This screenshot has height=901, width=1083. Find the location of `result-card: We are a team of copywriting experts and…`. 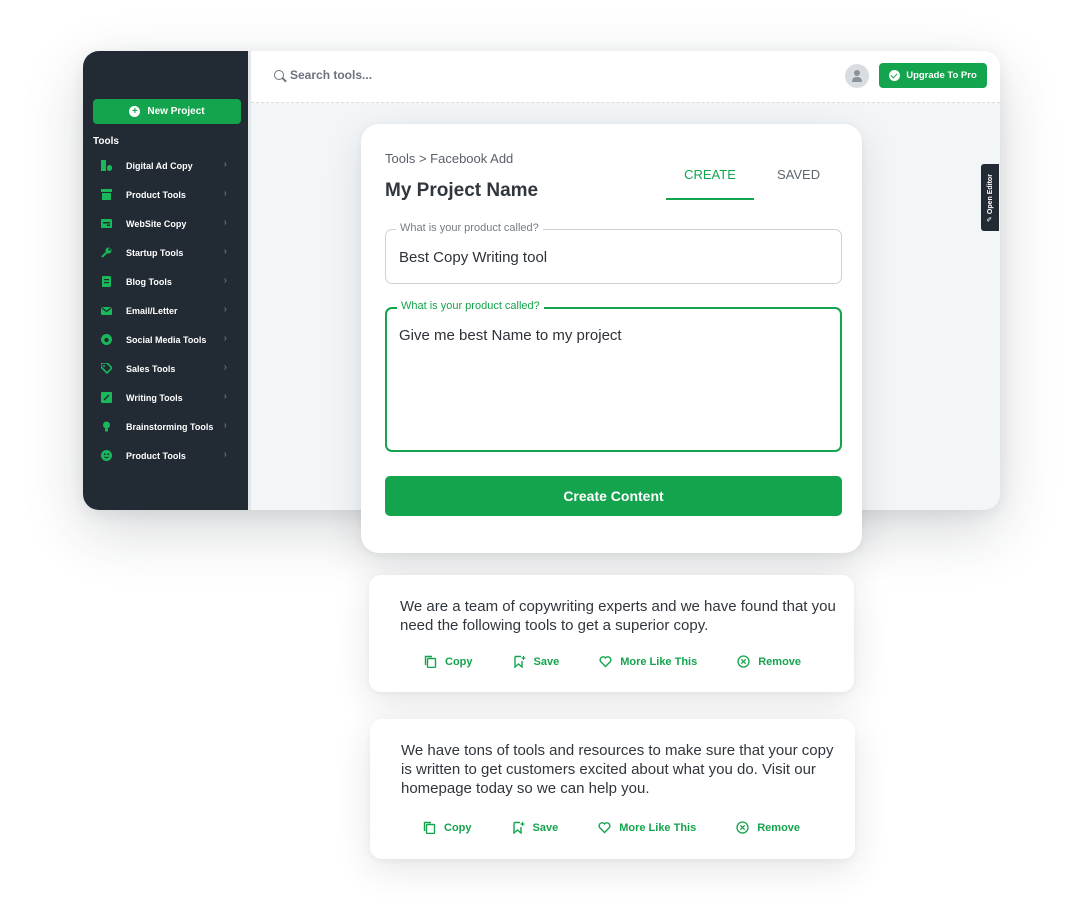

result-card: We are a team of copywriting experts and… is located at coordinates (611, 633).